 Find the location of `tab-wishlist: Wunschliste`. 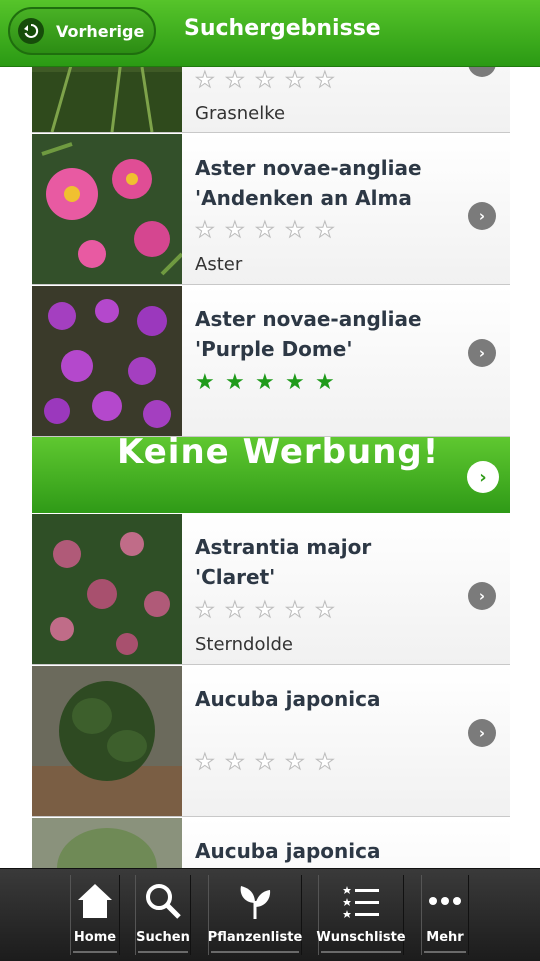

tab-wishlist: Wunschliste is located at coordinates (361, 915).